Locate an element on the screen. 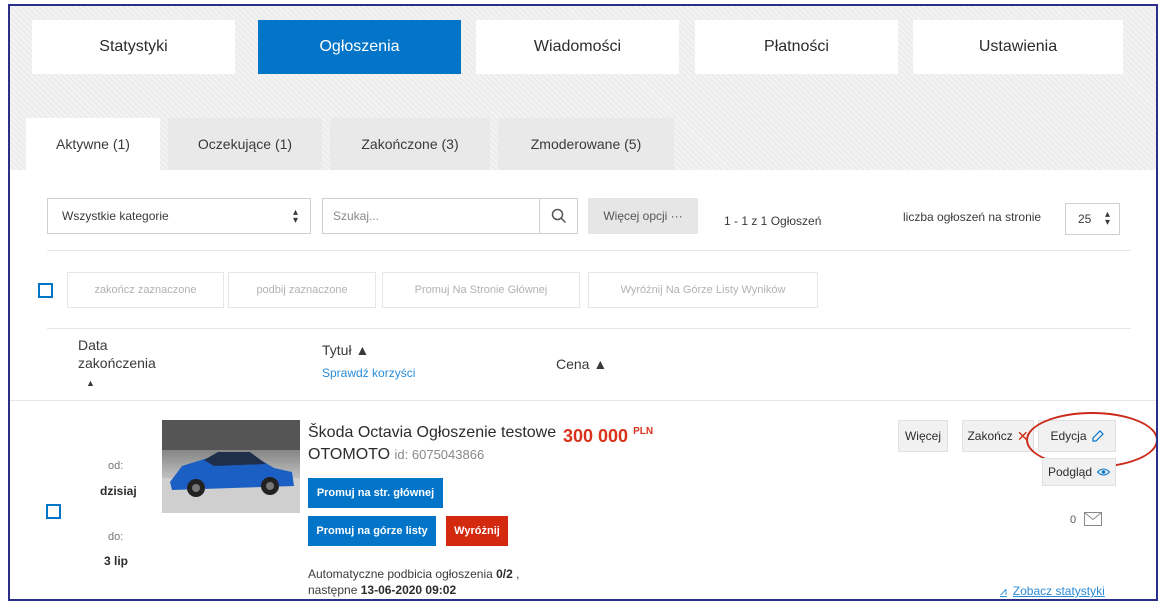 The image size is (1164, 605). from-label: od: is located at coordinates (116, 466).